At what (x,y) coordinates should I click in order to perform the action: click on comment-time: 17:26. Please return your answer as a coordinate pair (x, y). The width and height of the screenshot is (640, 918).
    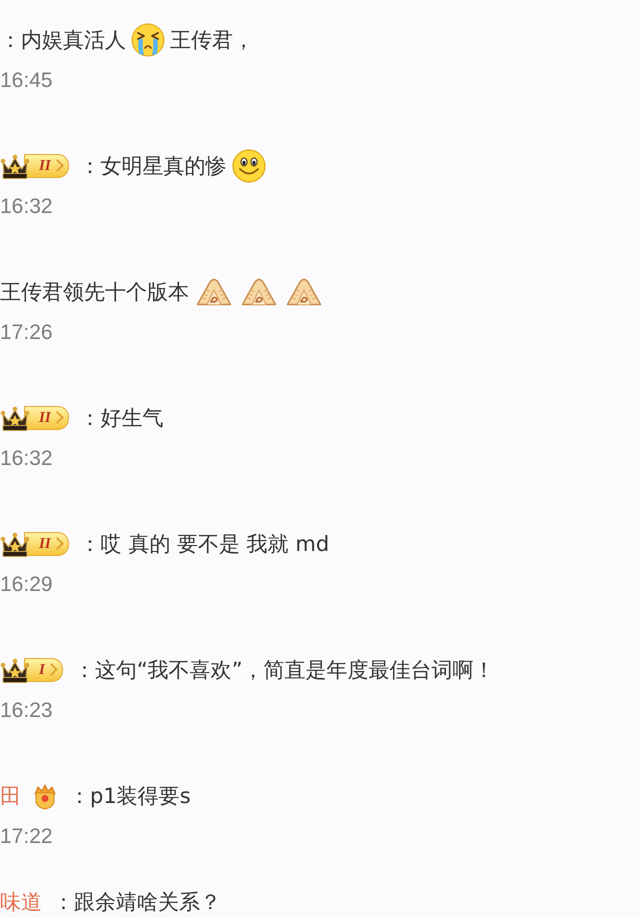
    Looking at the image, I should click on (26, 333).